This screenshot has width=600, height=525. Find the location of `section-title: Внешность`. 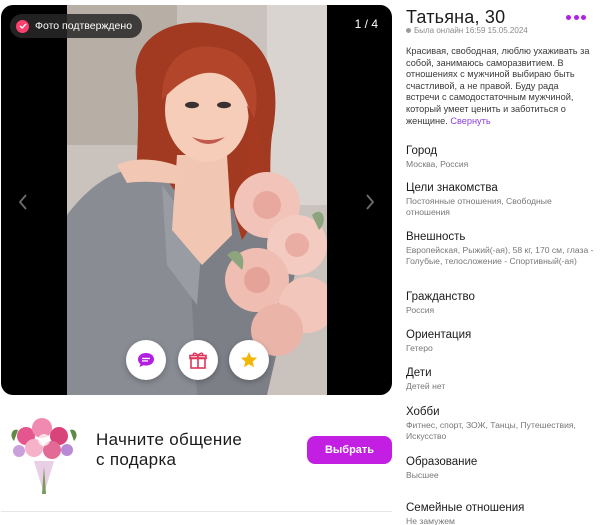

section-title: Внешность is located at coordinates (436, 237).